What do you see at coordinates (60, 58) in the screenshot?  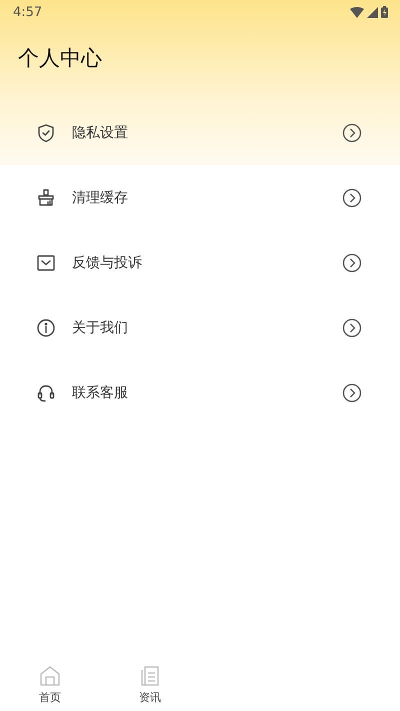 I see `page-title: 个人中心` at bounding box center [60, 58].